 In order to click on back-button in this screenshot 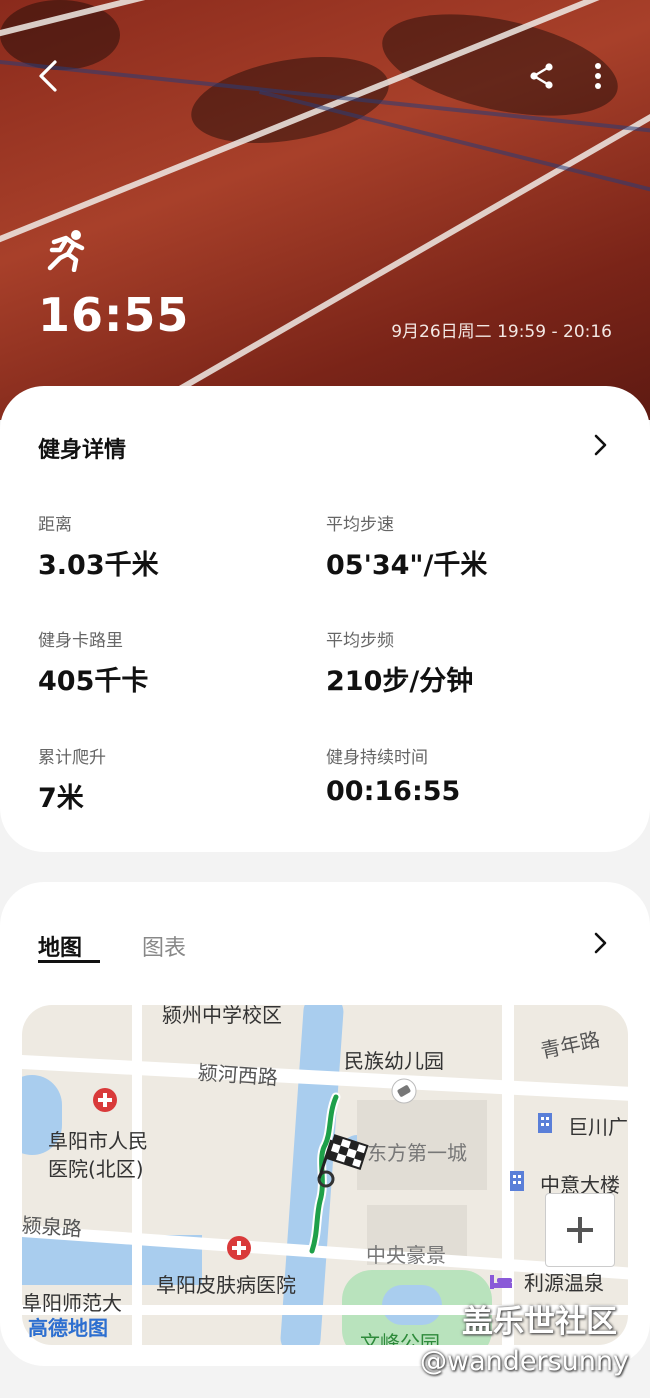, I will do `click(48, 76)`.